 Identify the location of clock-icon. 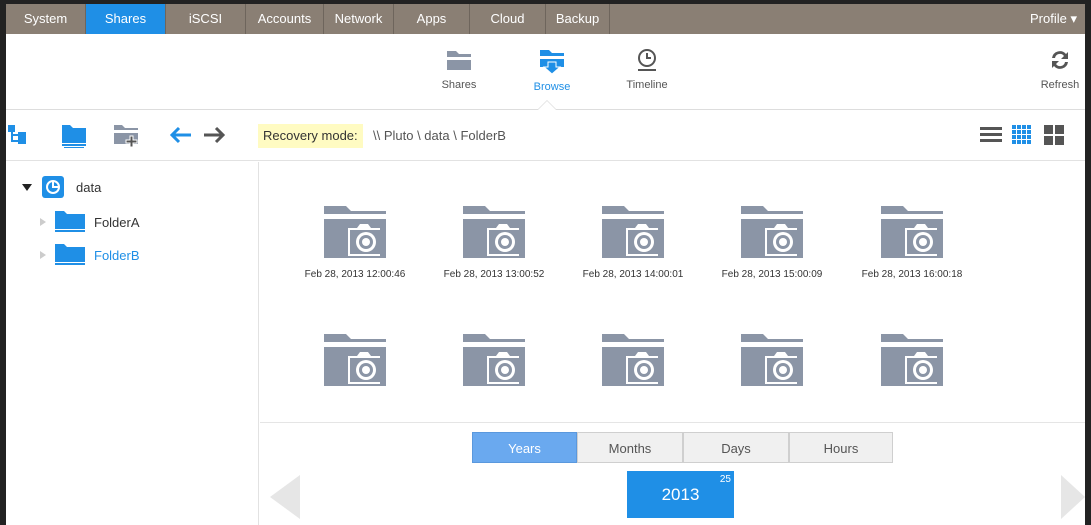
(647, 60).